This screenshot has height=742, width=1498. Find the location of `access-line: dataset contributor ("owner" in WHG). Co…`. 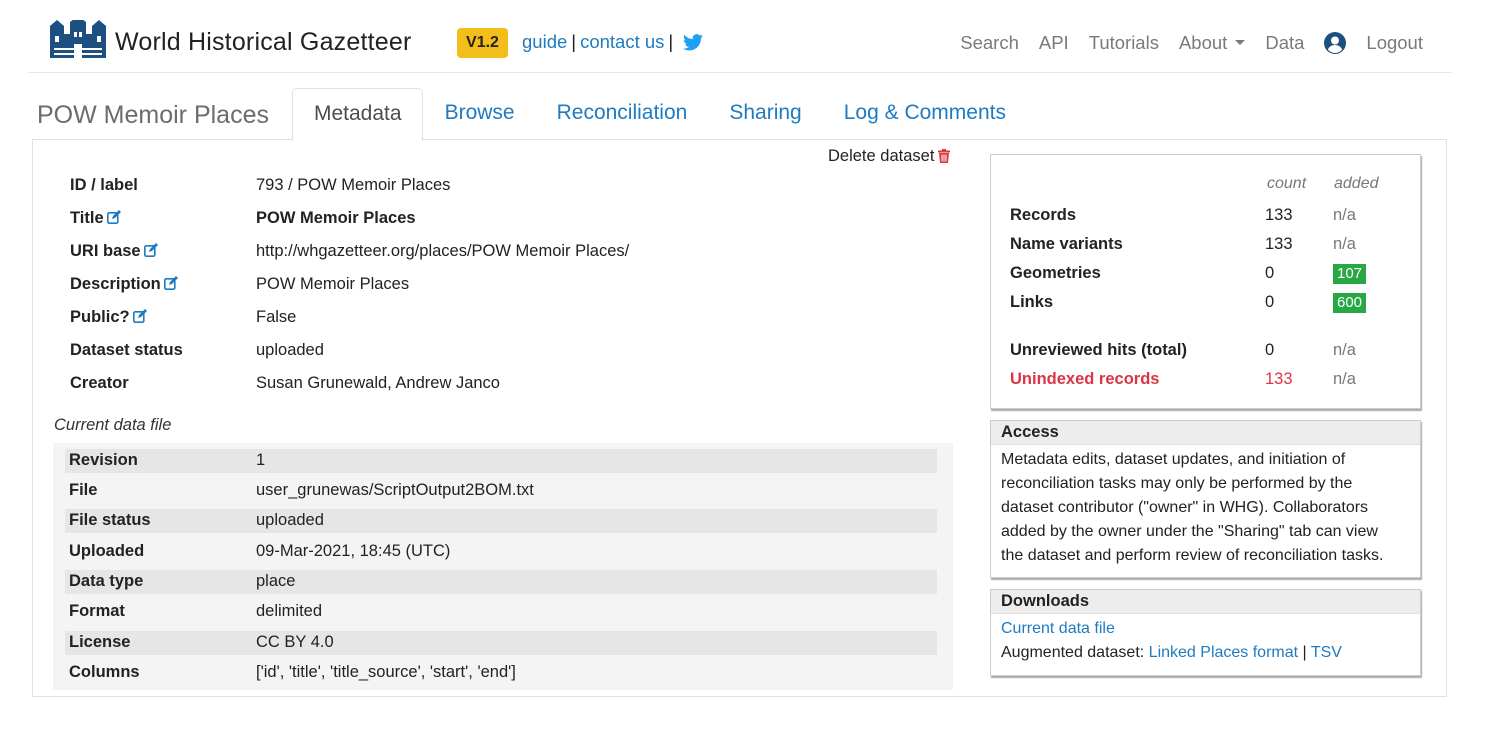

access-line: dataset contributor ("owner" in WHG). Co… is located at coordinates (1185, 507).